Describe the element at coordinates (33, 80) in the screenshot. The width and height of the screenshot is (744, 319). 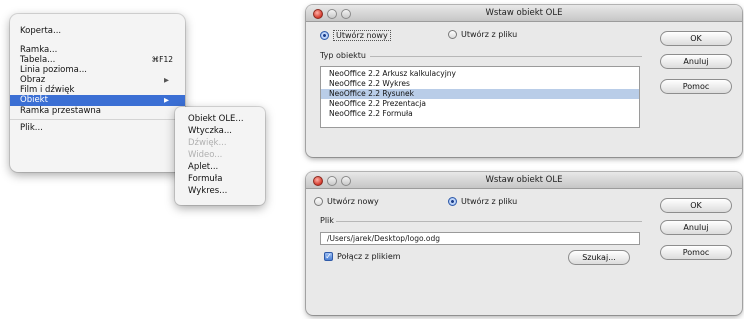
I see `menu-item-label: Obraz` at that location.